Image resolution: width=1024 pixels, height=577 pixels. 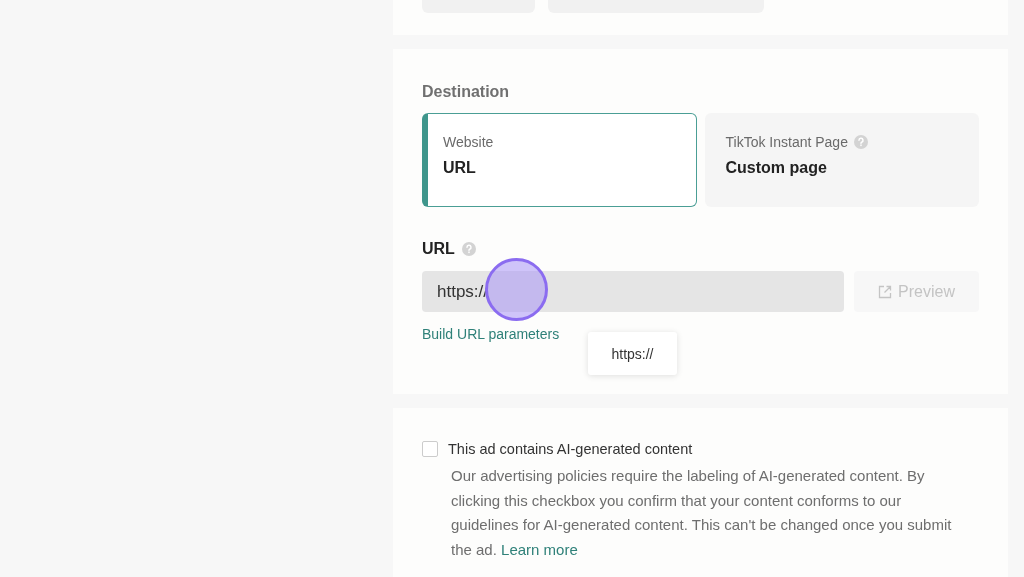 I want to click on checkbox-label: This ad contains AI-generated content, so click(x=570, y=449).